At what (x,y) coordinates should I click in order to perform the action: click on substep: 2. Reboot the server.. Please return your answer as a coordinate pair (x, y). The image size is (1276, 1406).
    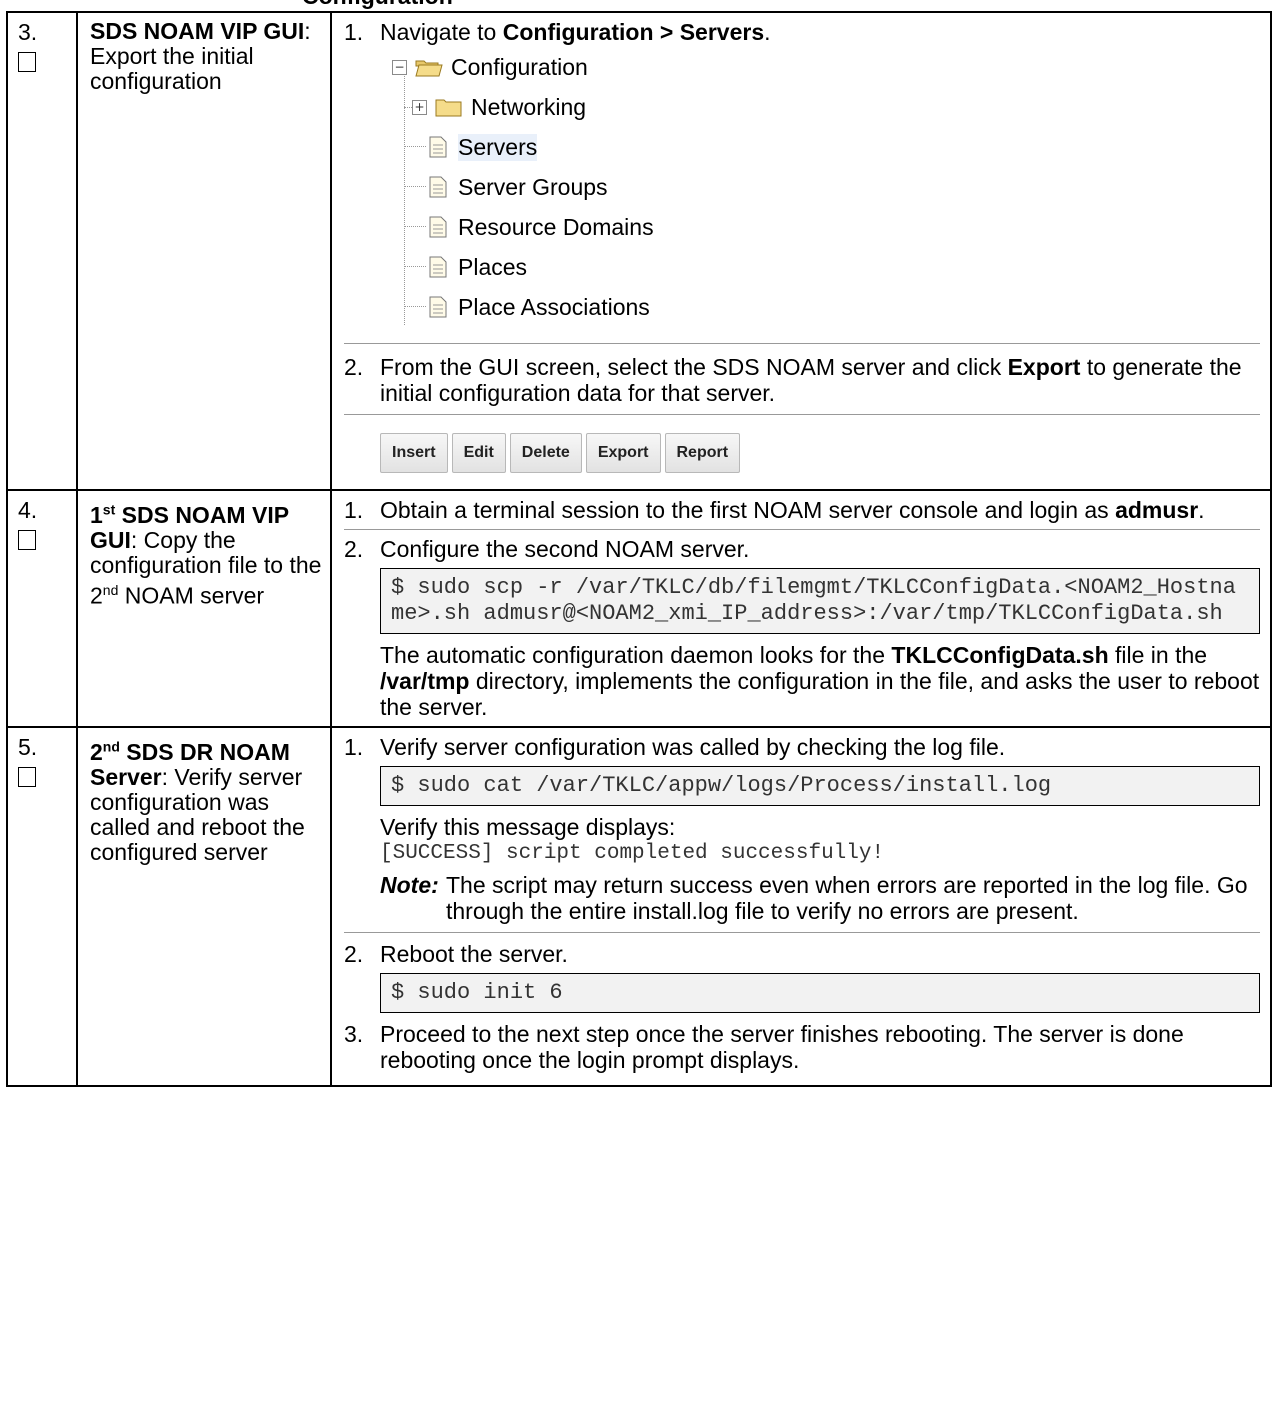
    Looking at the image, I should click on (802, 954).